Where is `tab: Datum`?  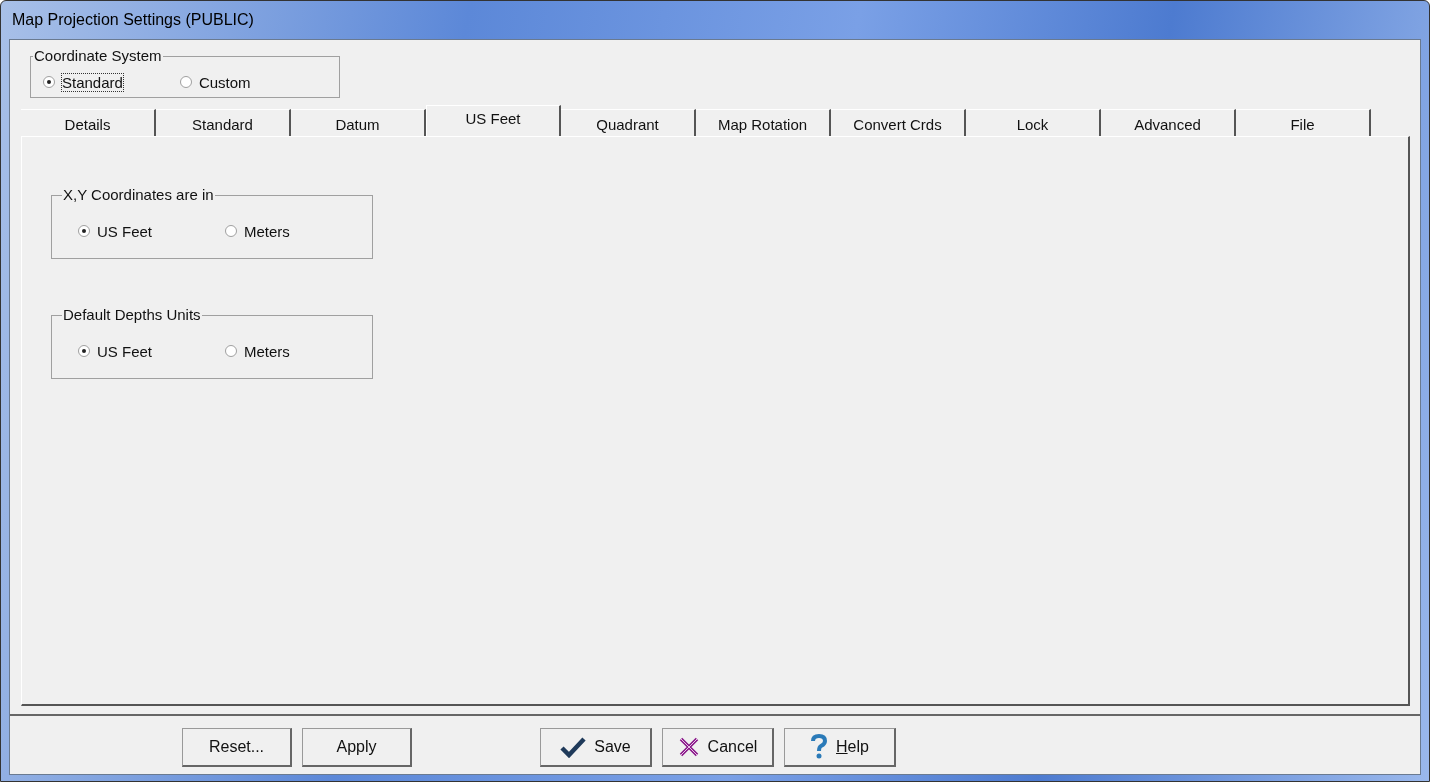
tab: Datum is located at coordinates (358, 122).